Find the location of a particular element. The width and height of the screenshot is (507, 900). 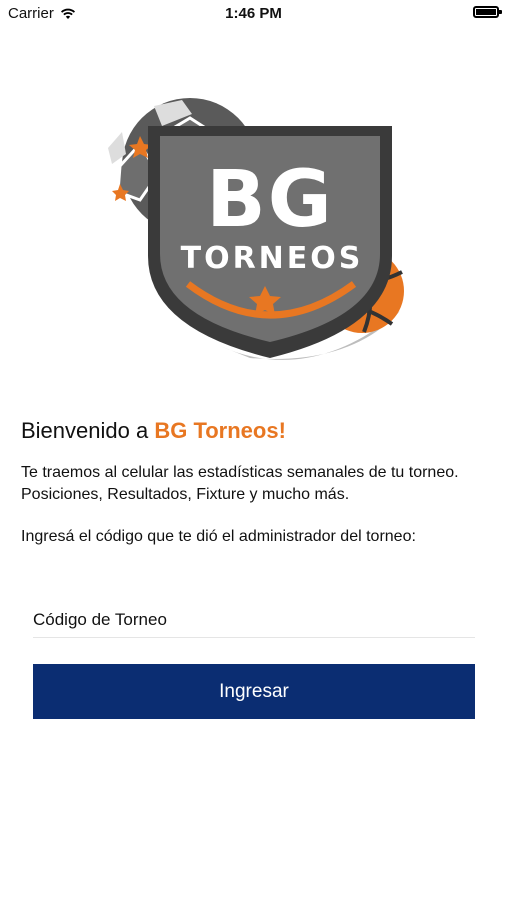

status-bar: Carrier 1:46 PM is located at coordinates (253, 14).